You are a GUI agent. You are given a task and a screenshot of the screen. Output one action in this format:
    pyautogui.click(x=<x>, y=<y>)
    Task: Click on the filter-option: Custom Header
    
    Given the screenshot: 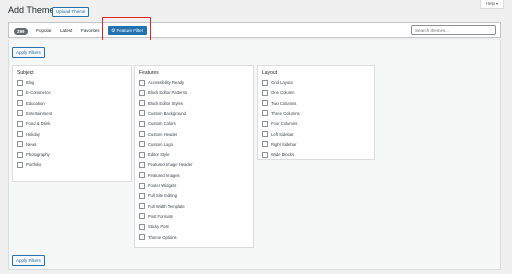 What is the action you would take?
    pyautogui.click(x=158, y=134)
    